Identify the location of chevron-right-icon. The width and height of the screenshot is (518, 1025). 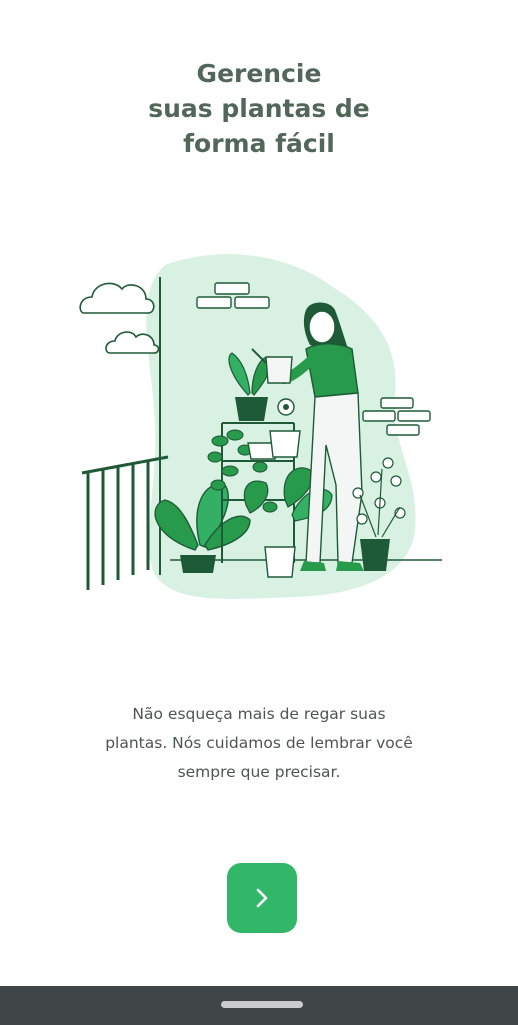
(262, 898).